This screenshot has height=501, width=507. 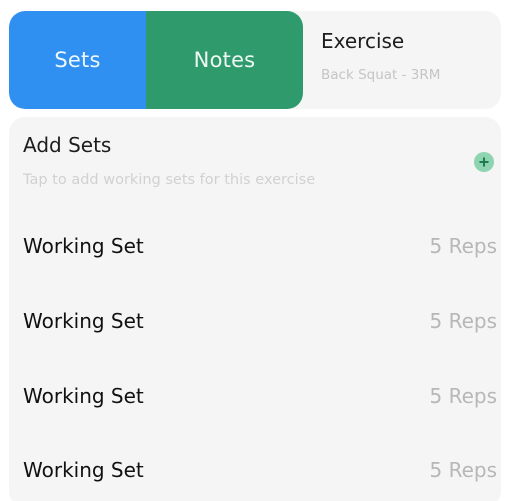 I want to click on tab-sets-label: Sets, so click(x=77, y=60).